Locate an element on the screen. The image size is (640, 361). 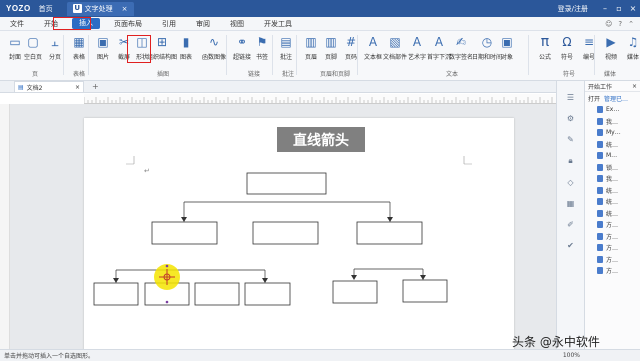
ribbon-button-comment: ▤ 批注 is located at coordinates (286, 50).